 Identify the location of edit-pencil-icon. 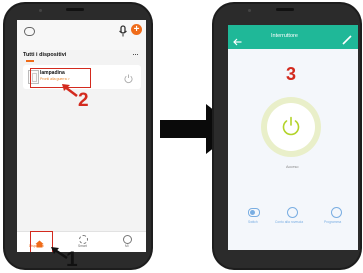
(347, 38).